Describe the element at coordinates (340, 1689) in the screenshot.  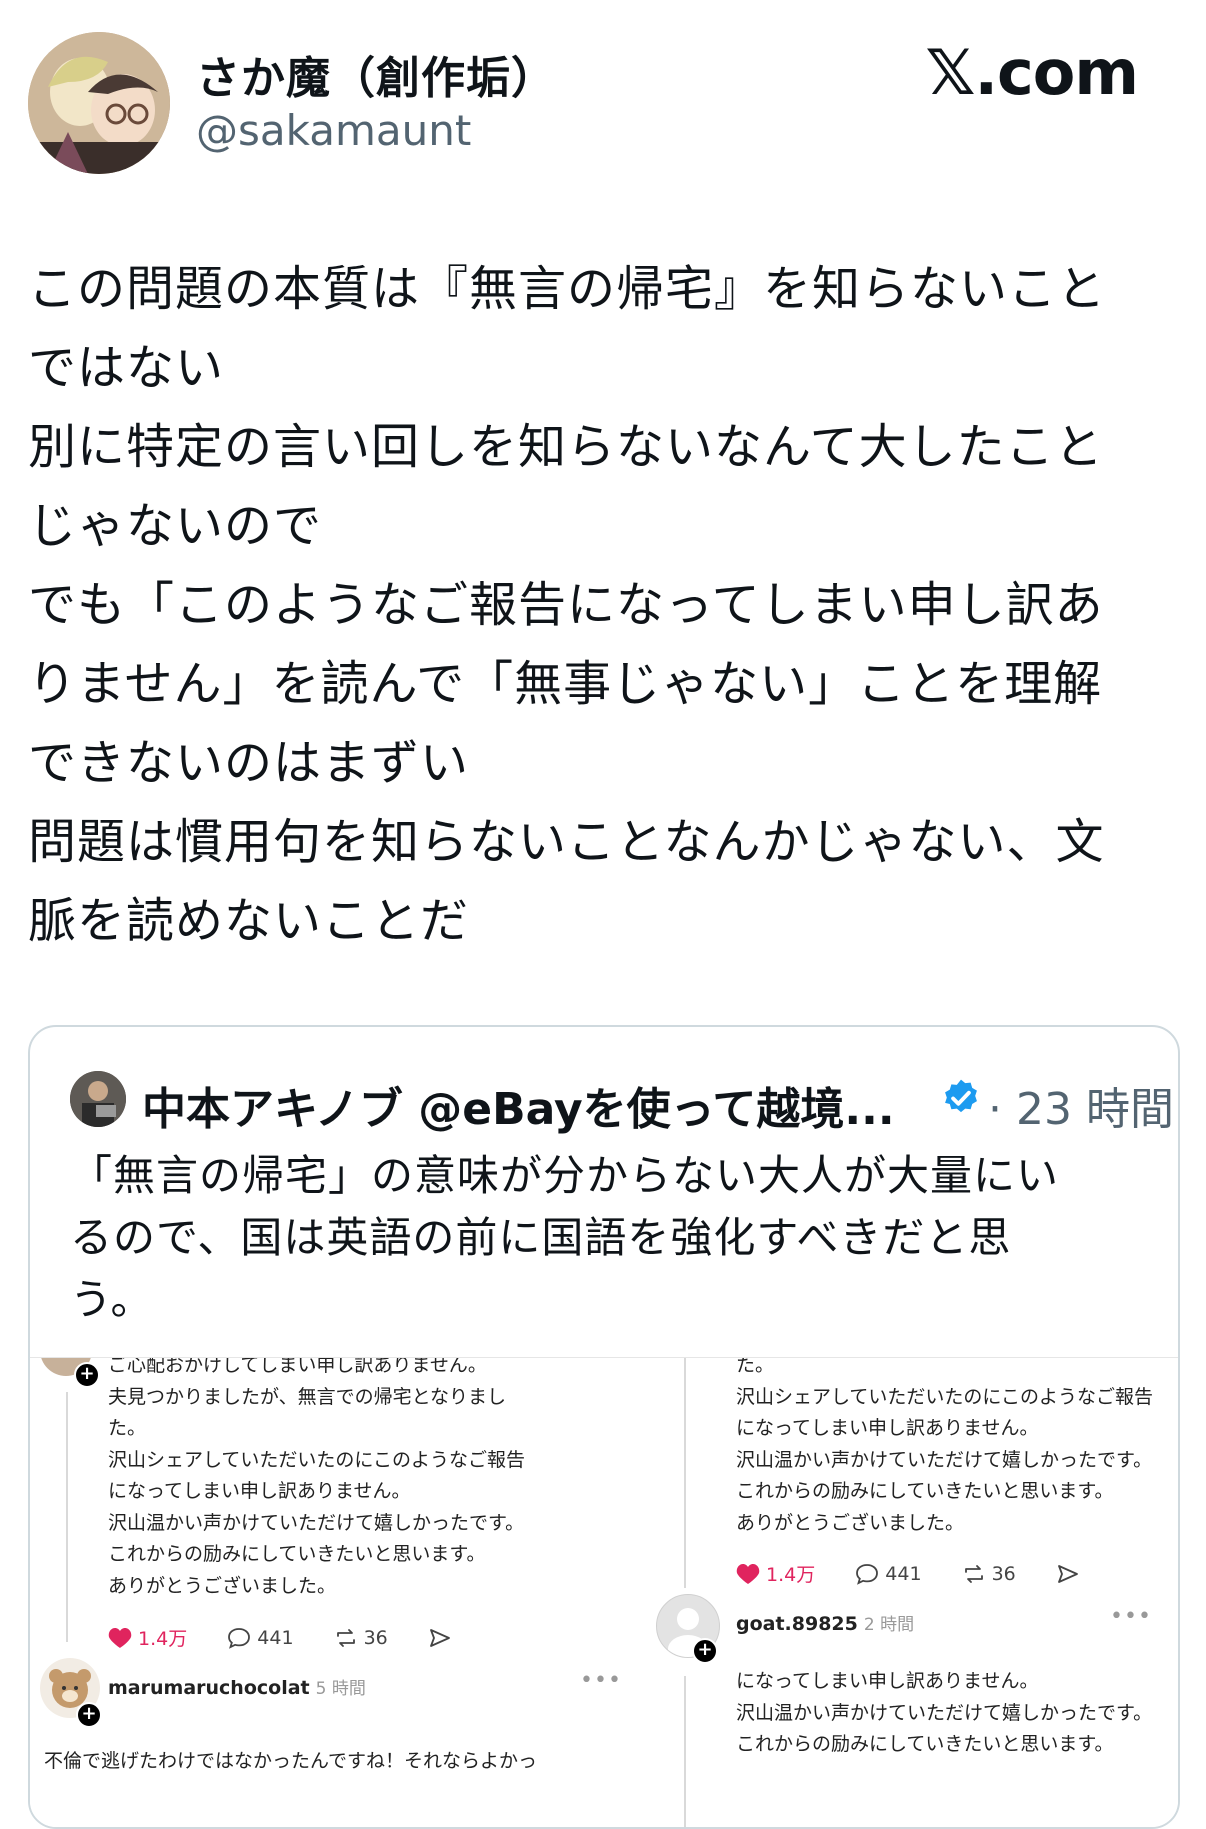
I see `reply-time: 5 時間` at that location.